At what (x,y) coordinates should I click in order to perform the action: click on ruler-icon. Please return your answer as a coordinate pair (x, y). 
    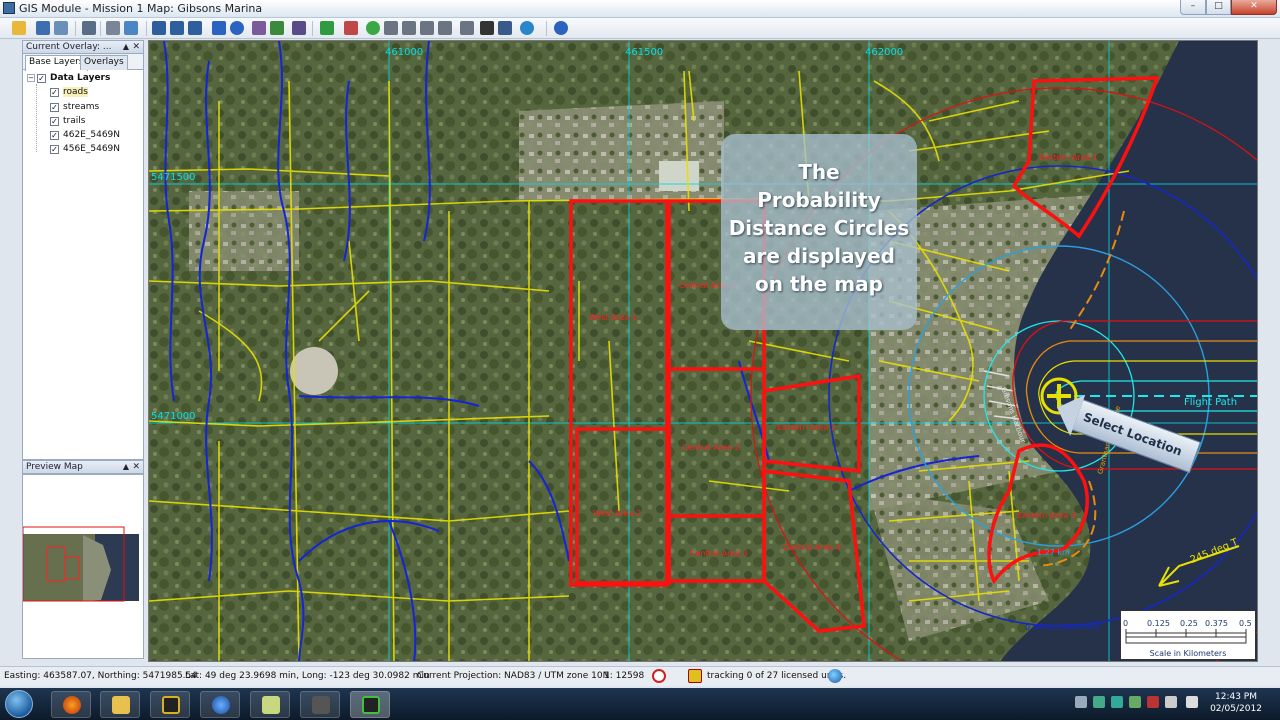
    Looking at the image, I should click on (467, 28).